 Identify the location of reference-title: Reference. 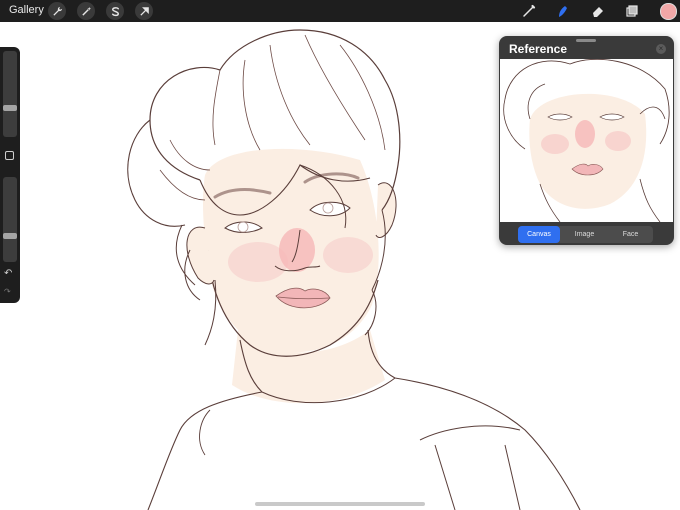
(538, 49).